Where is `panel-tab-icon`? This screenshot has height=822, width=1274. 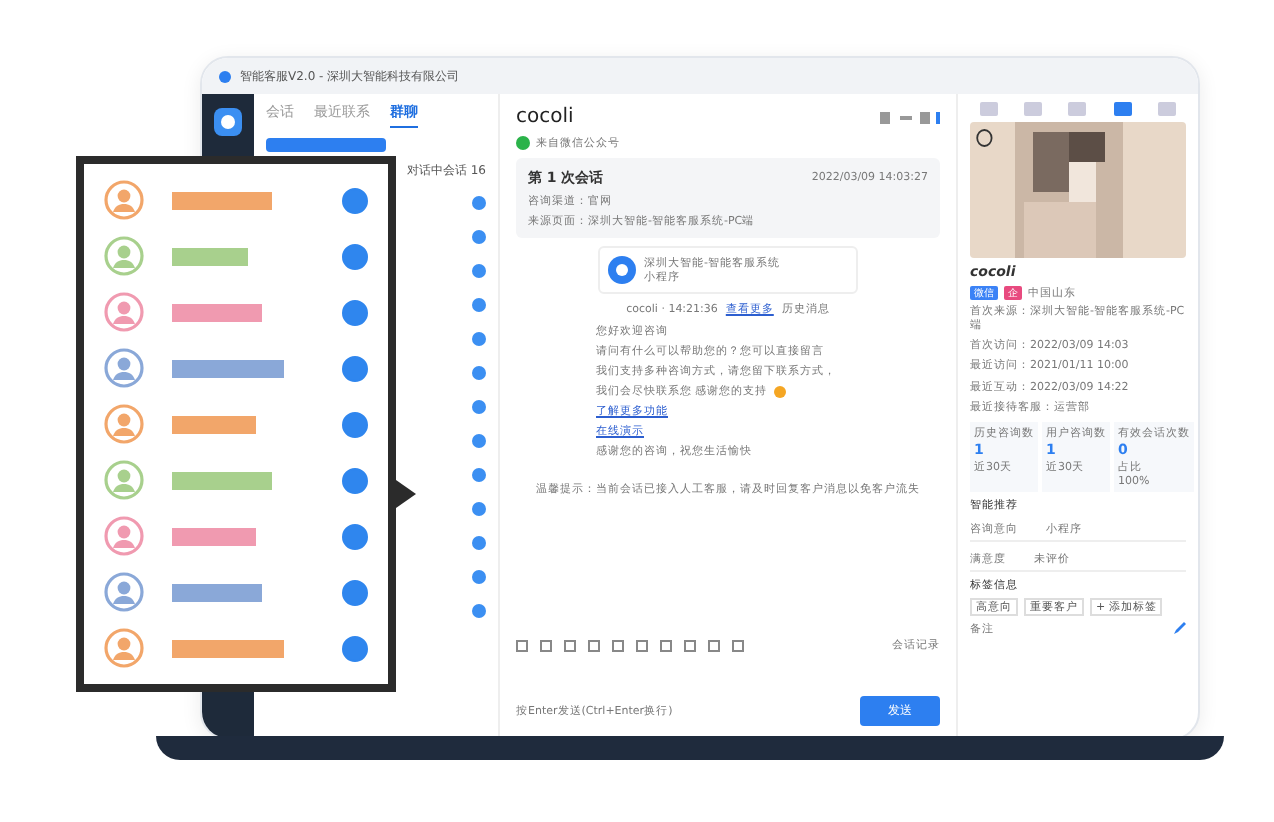 panel-tab-icon is located at coordinates (1122, 109).